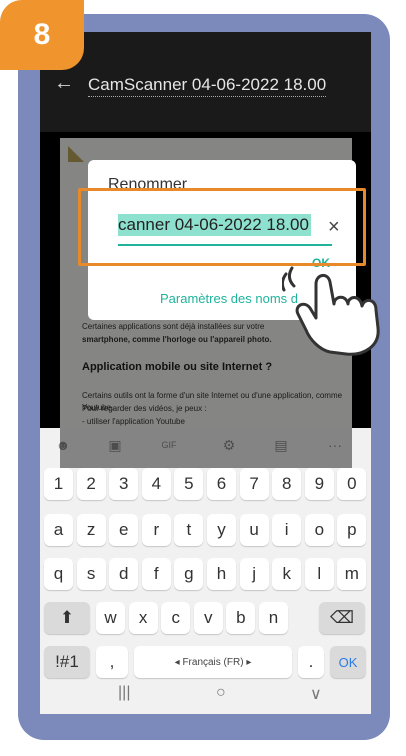 The image size is (406, 756). I want to click on key-7: 7, so click(254, 484).